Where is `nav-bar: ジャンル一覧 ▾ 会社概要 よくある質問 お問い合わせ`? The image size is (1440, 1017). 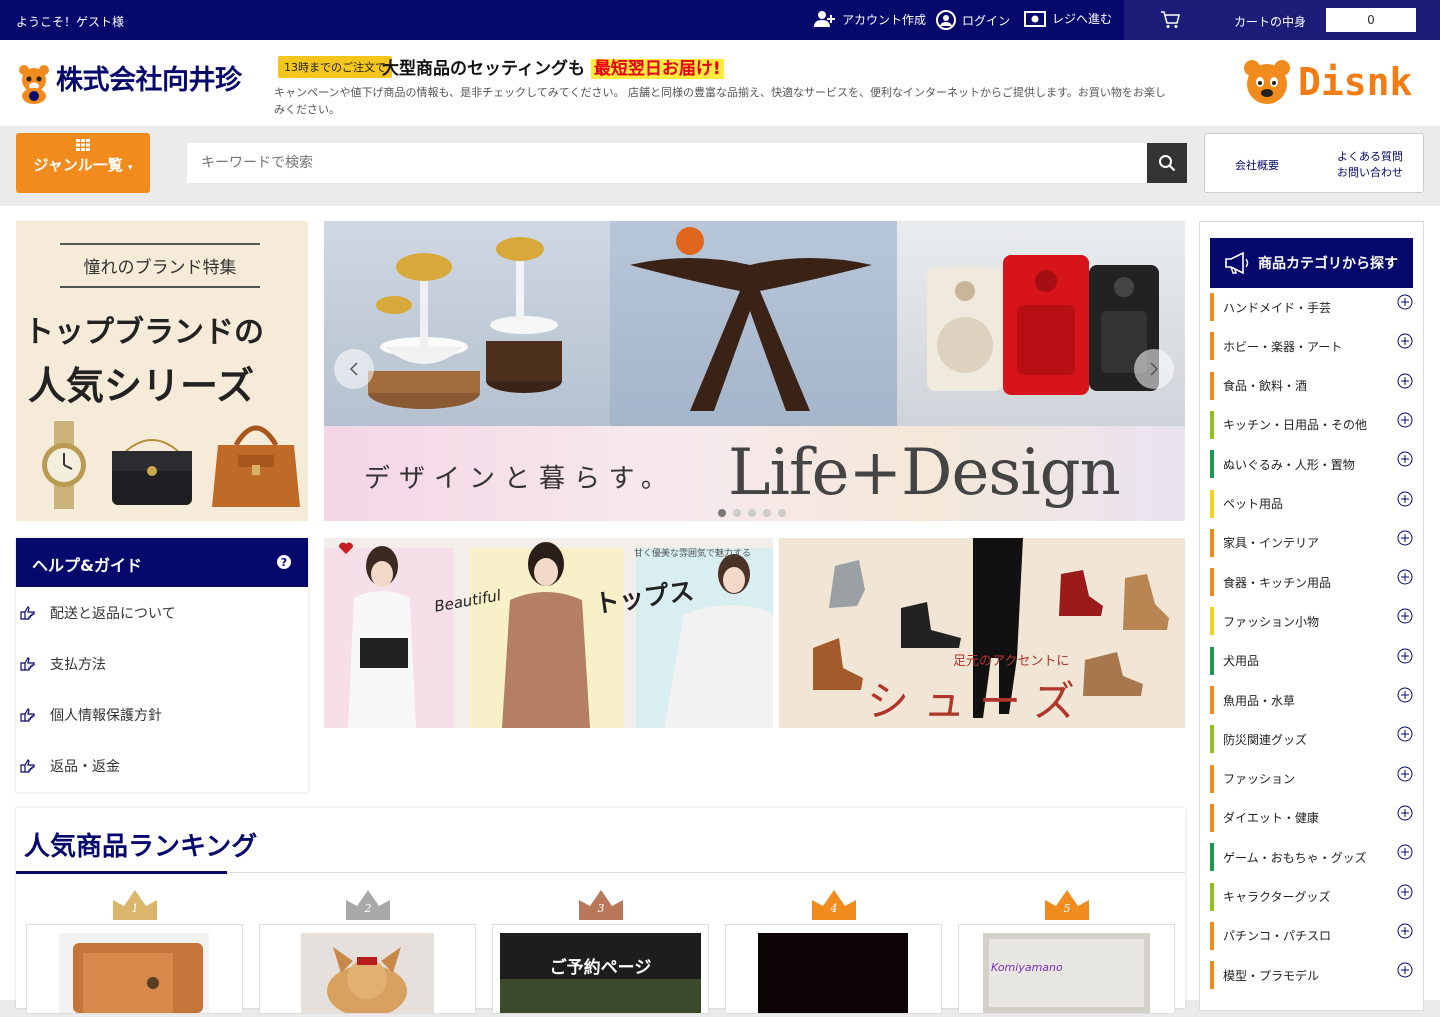
nav-bar: ジャンル一覧 ▾ 会社概要 よくある質問 お問い合わせ is located at coordinates (720, 166).